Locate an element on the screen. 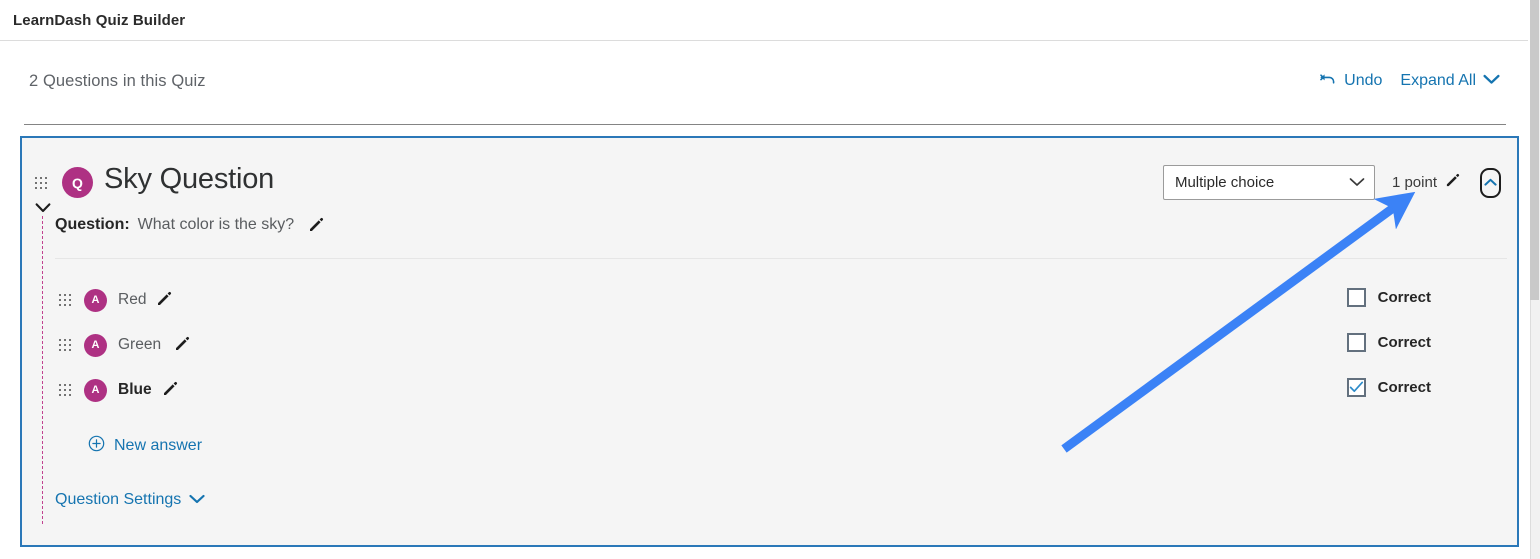  new-answer-button: New answer is located at coordinates (145, 446).